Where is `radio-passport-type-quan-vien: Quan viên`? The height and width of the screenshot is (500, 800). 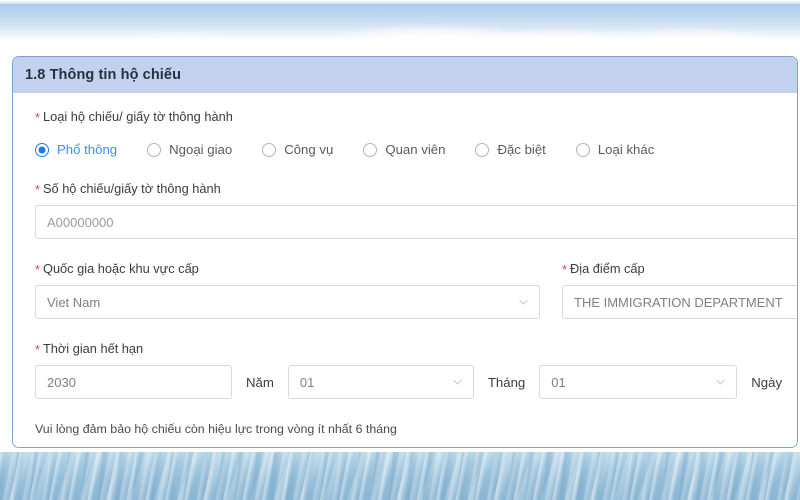
radio-passport-type-quan-vien: Quan viên is located at coordinates (404, 149).